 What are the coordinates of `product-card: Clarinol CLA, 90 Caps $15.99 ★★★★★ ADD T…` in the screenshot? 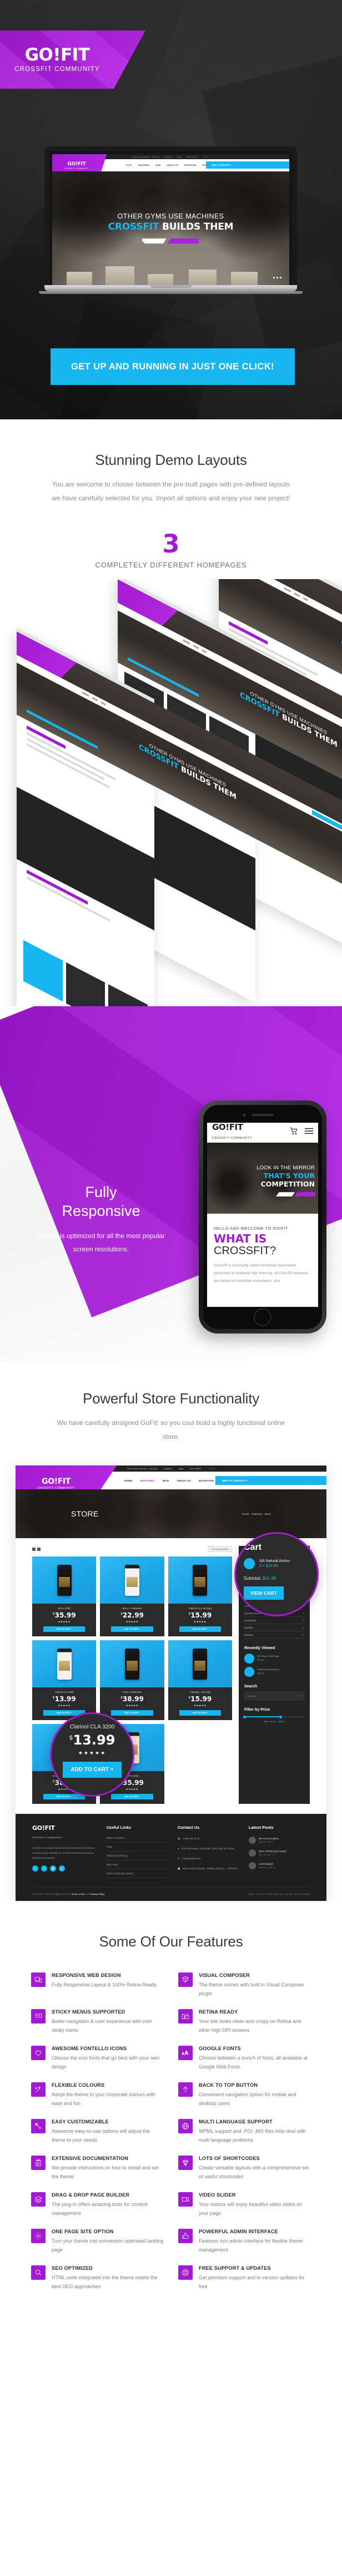 It's located at (200, 1596).